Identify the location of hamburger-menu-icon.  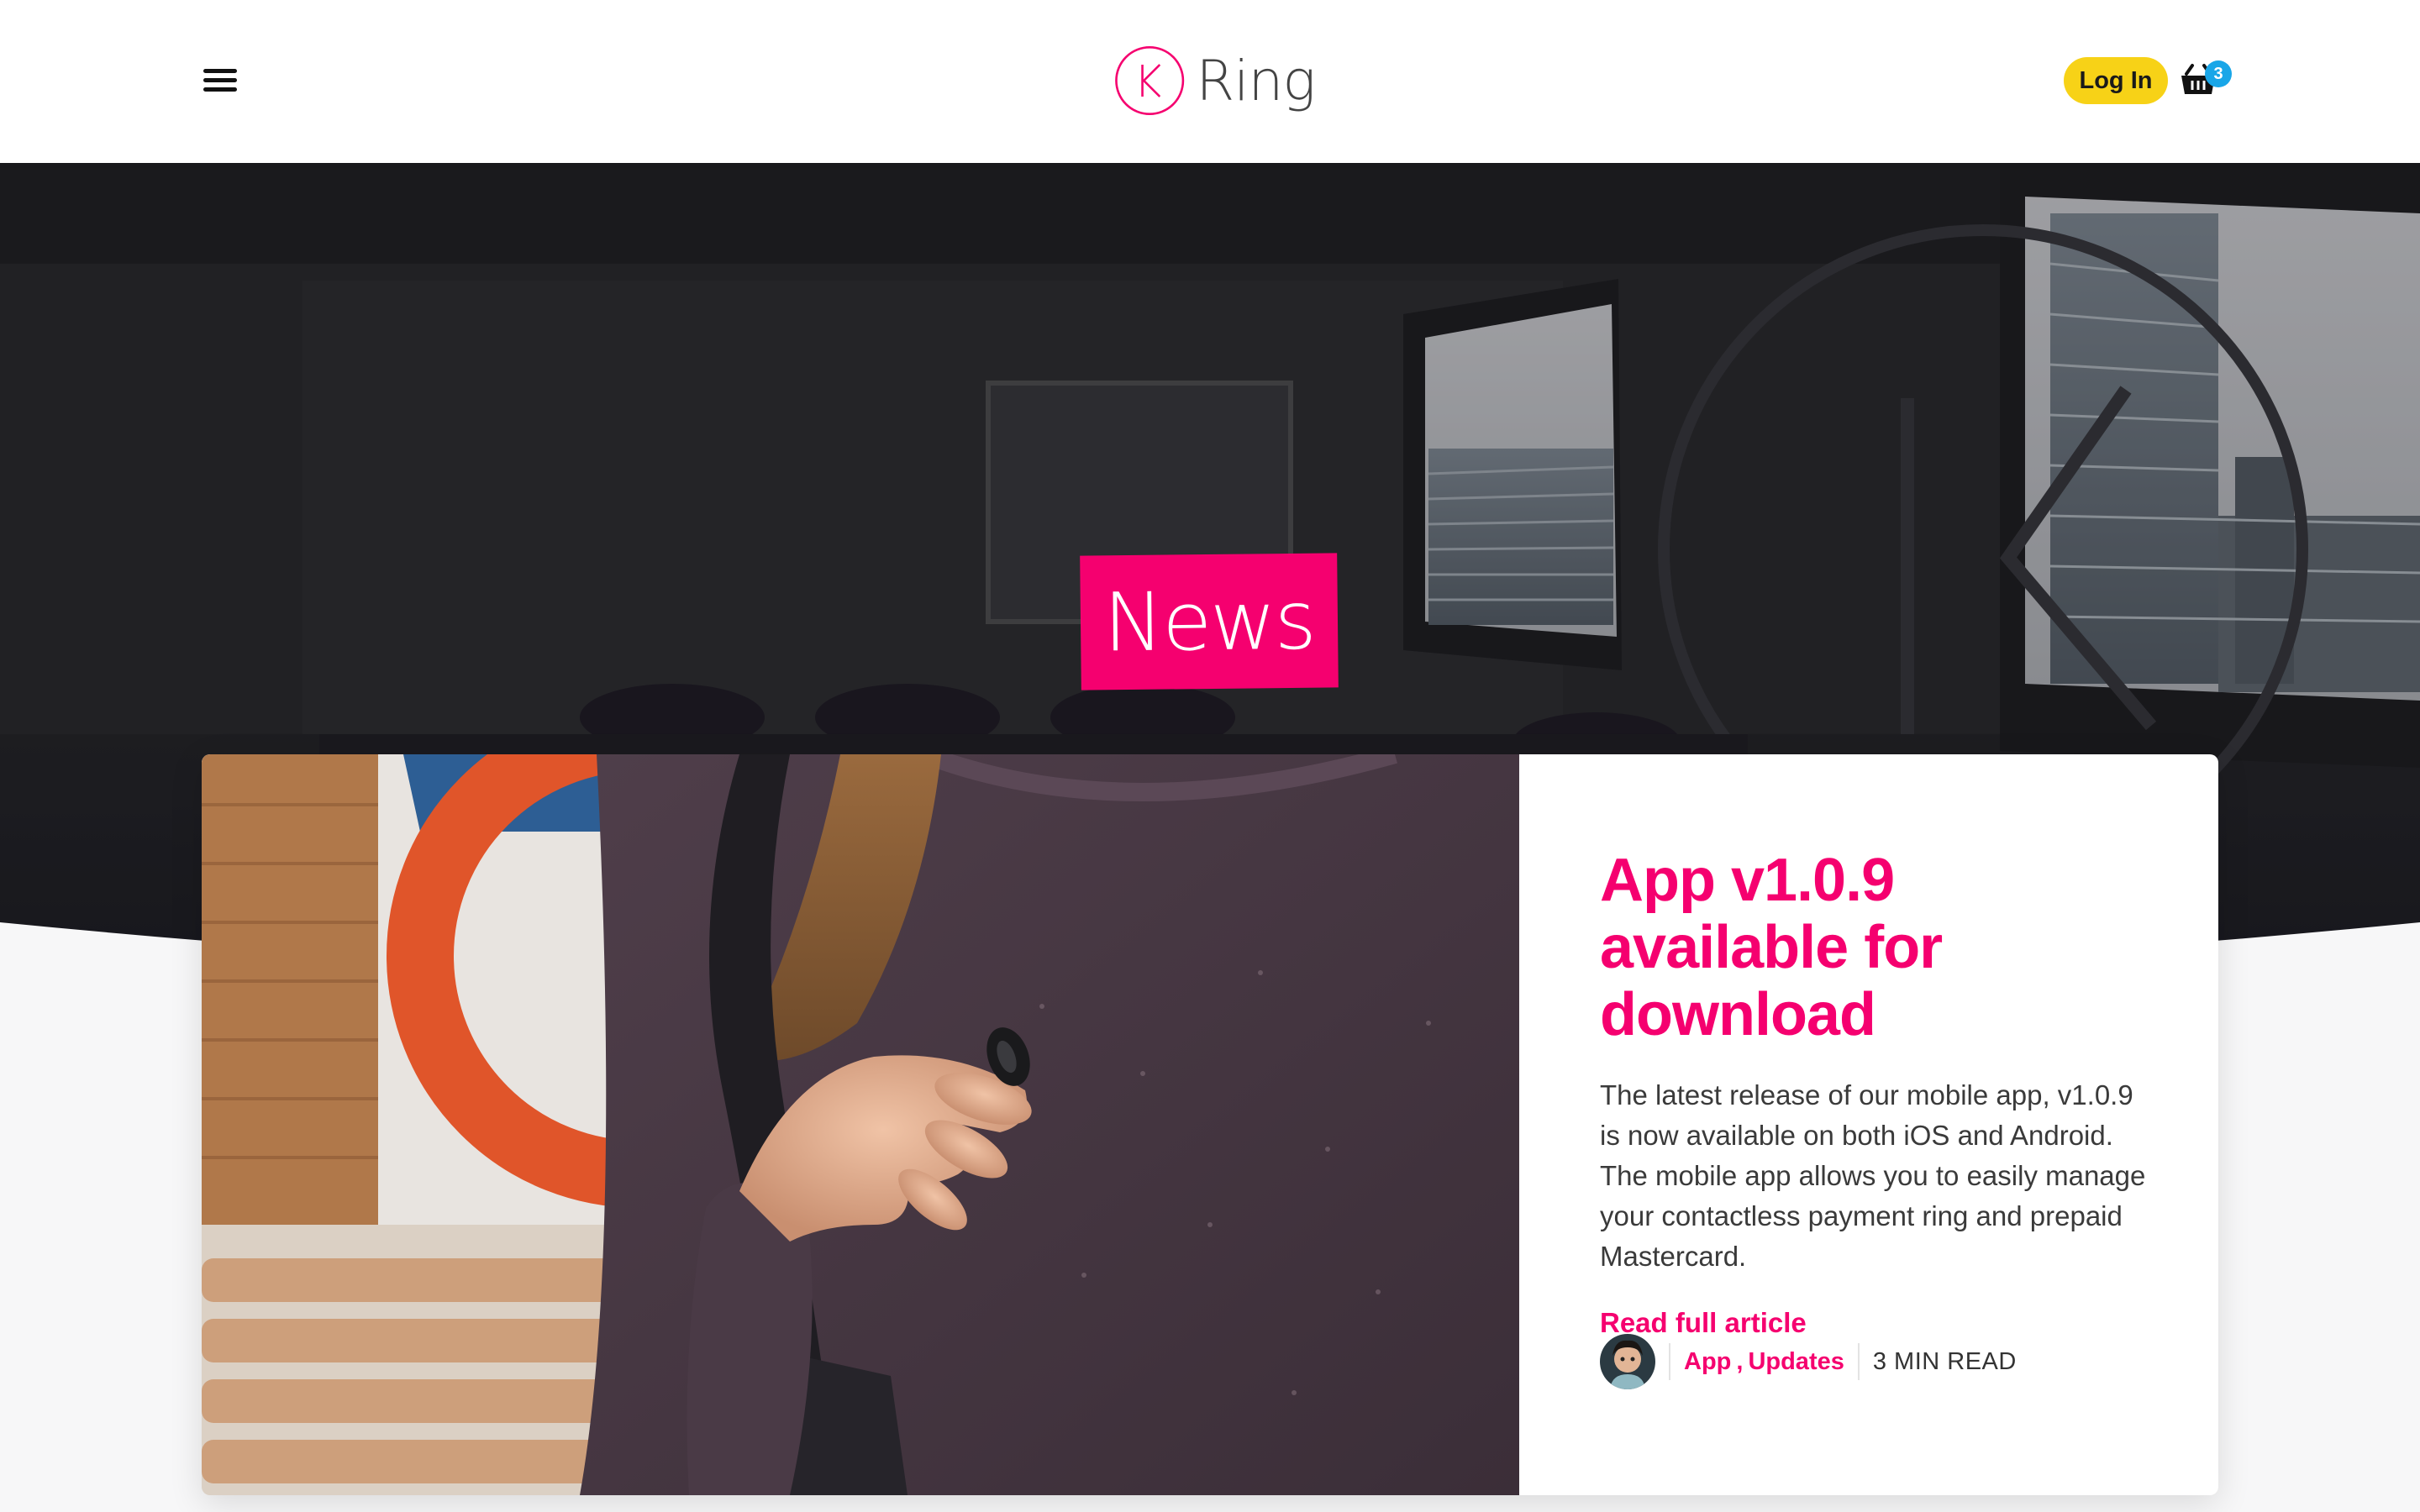
(221, 80).